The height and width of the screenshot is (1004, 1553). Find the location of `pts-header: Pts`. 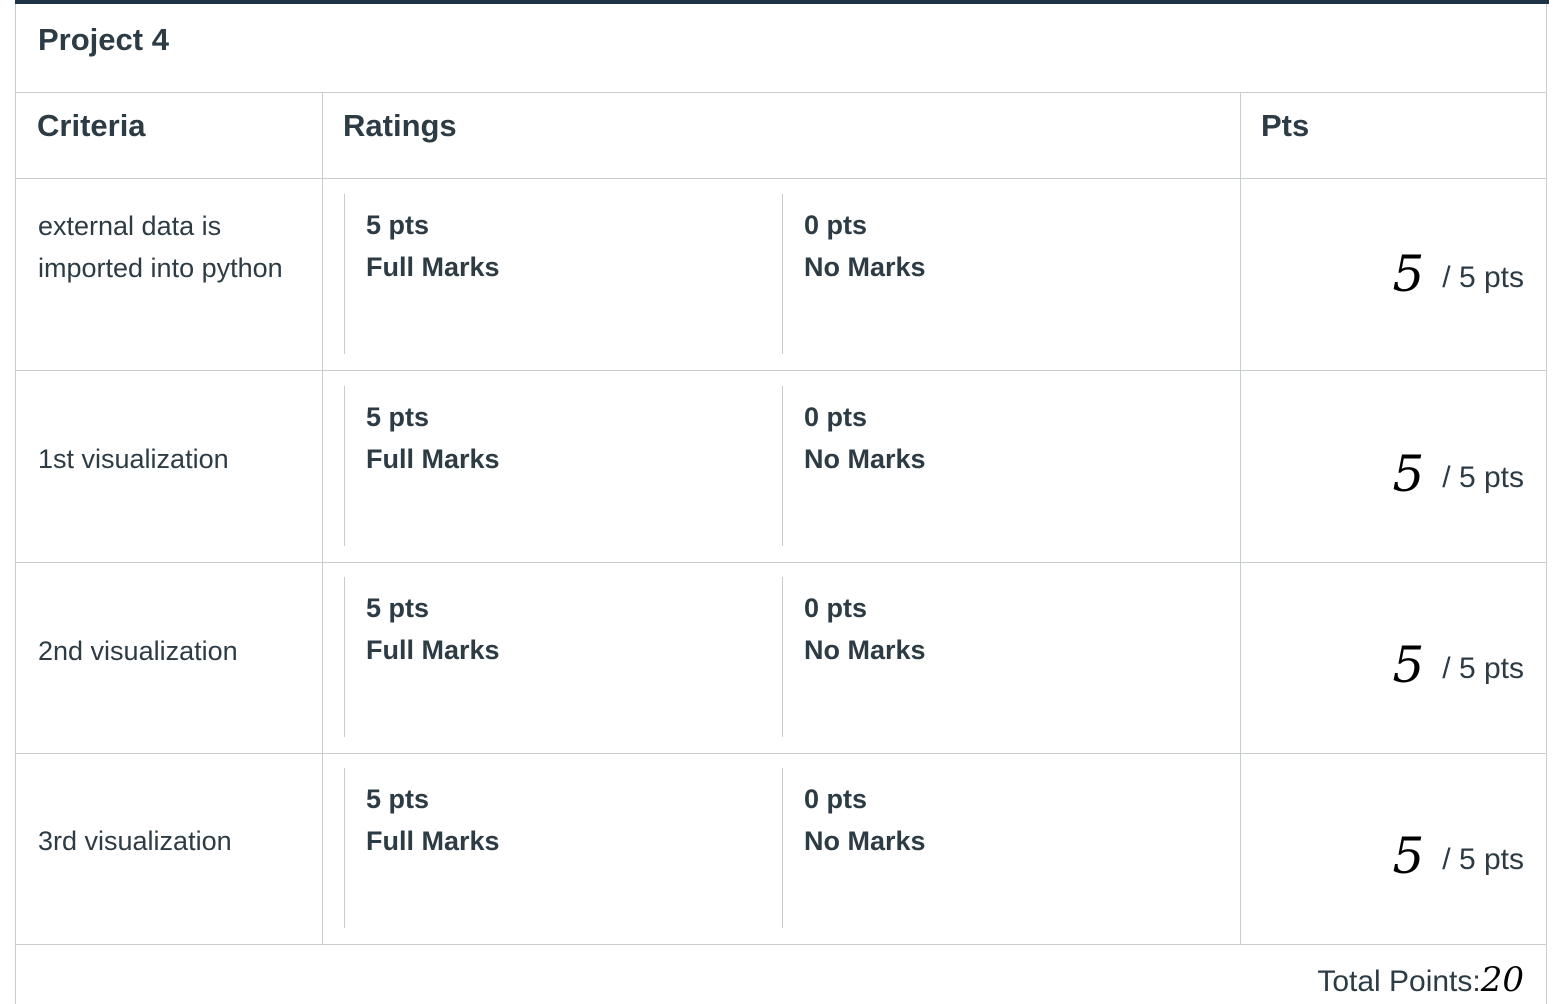

pts-header: Pts is located at coordinates (1393, 135).